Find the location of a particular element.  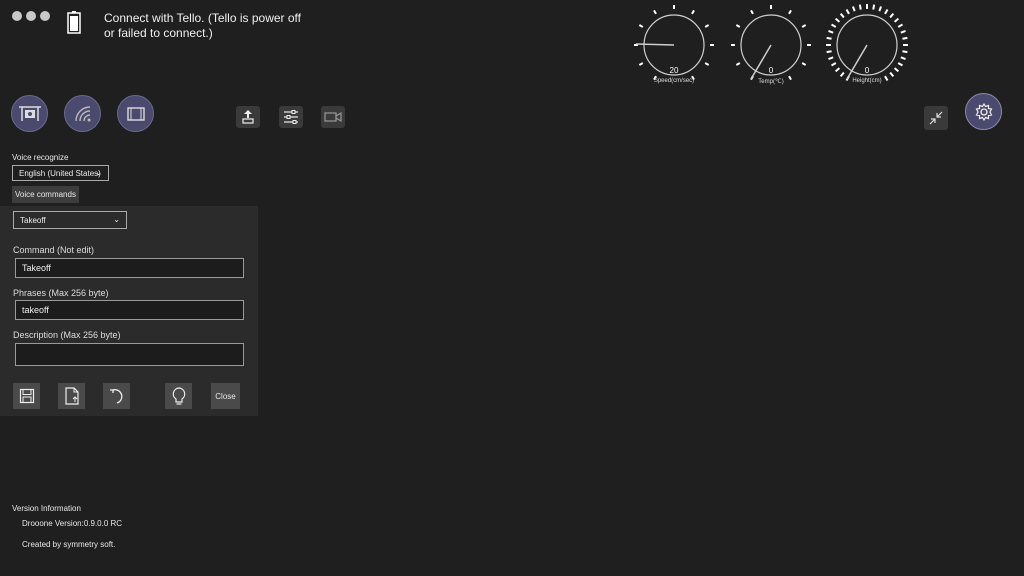

command-select-value: Takeoff is located at coordinates (33, 220).